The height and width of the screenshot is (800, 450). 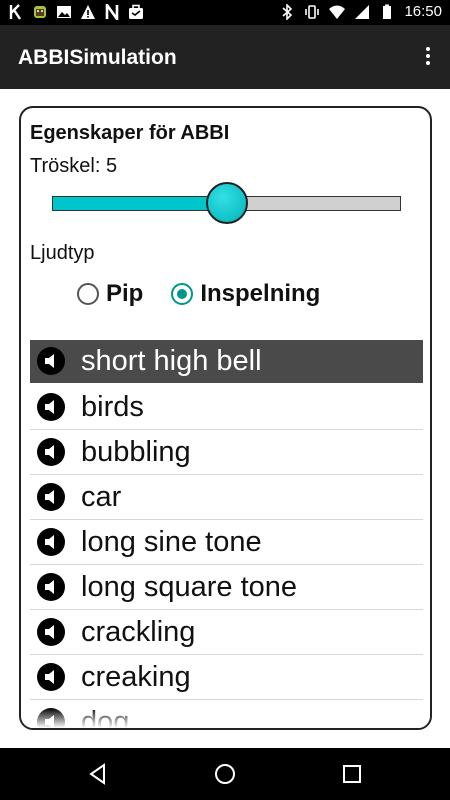 I want to click on sound-label: car, so click(x=101, y=496).